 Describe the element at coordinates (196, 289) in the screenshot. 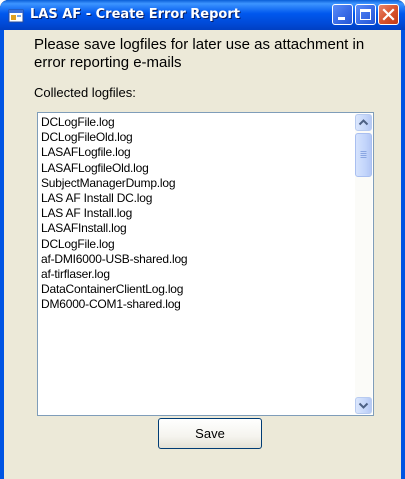

I see `list-item: DataContainerClientLog.log` at that location.